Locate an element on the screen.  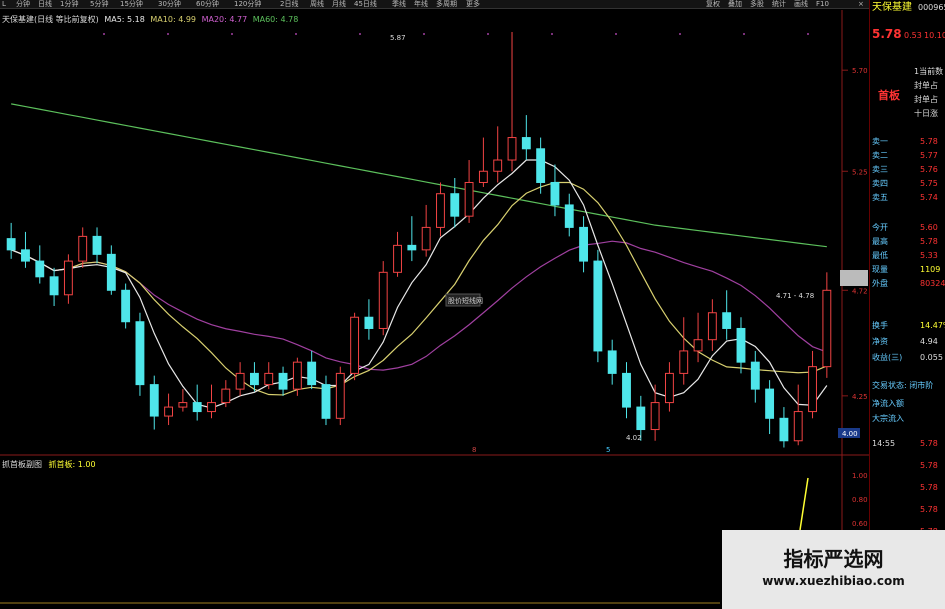
stat-row-label: 最低 is located at coordinates (880, 255).